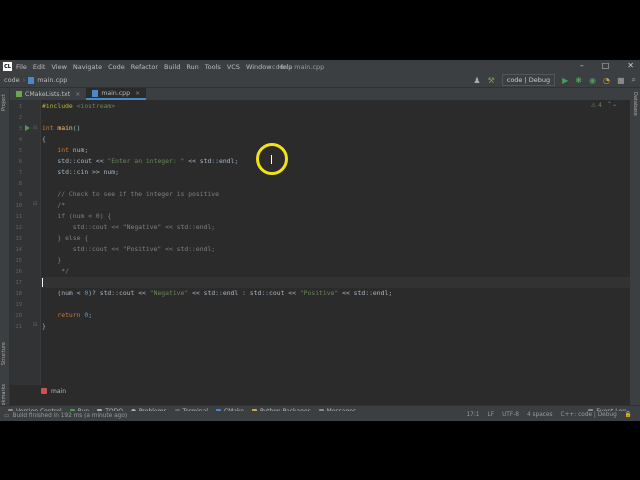  I want to click on window-controls: – □ ✕, so click(607, 65).